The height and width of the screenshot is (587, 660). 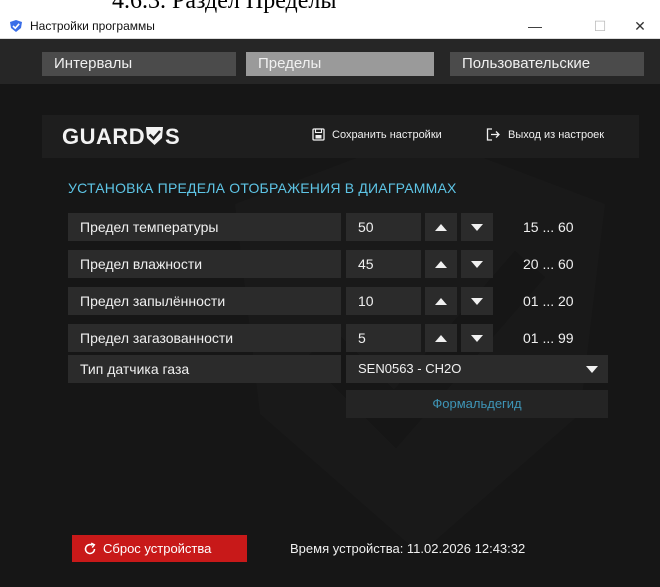 What do you see at coordinates (172, 136) in the screenshot?
I see `svg-text: S` at bounding box center [172, 136].